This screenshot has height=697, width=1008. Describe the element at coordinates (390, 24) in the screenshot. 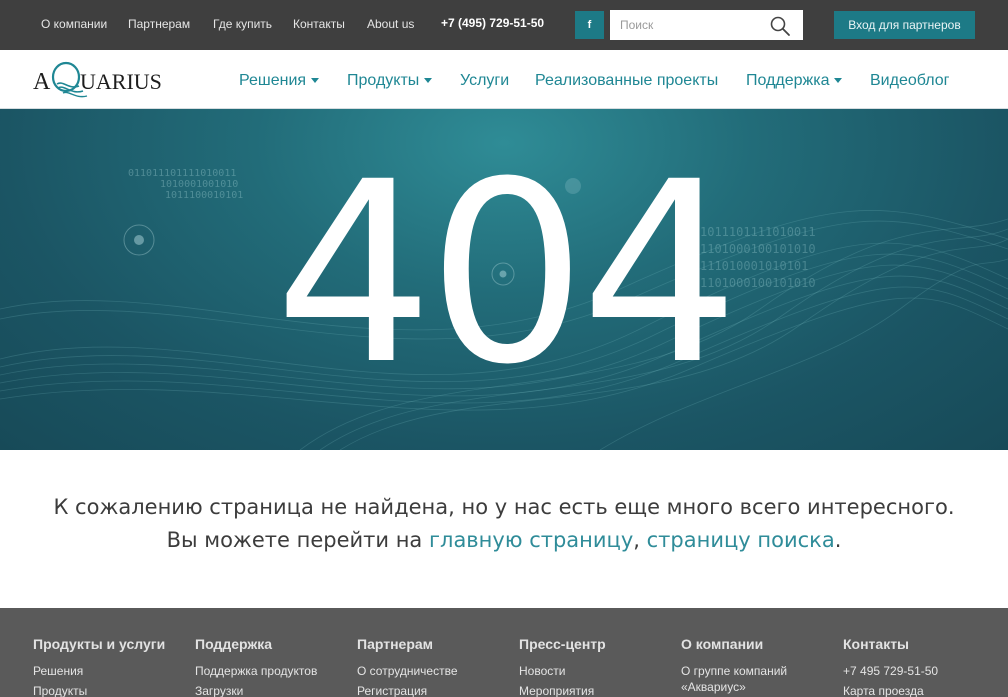

I see `top-link-about-us: About us` at that location.